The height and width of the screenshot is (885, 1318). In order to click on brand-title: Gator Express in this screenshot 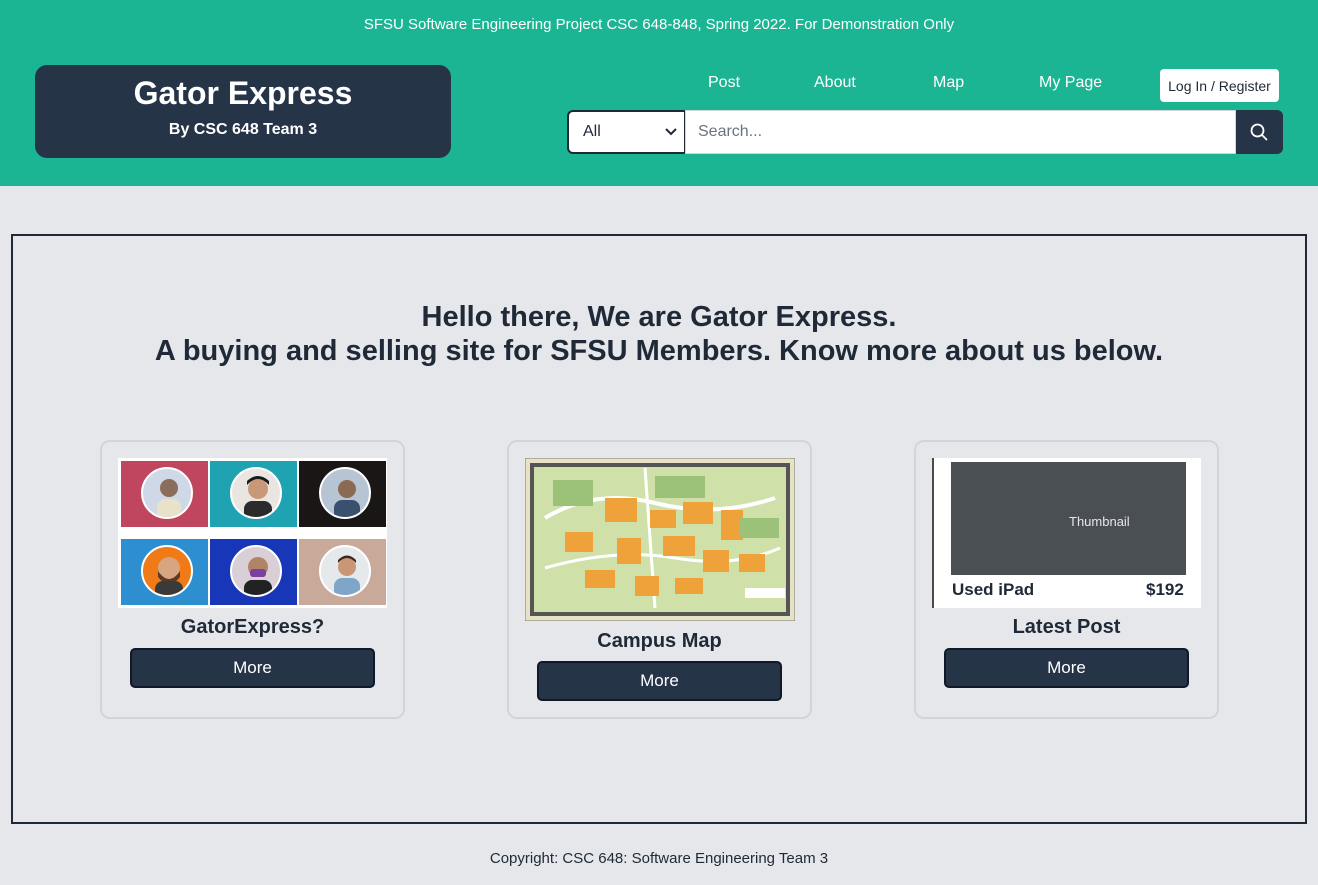, I will do `click(243, 93)`.